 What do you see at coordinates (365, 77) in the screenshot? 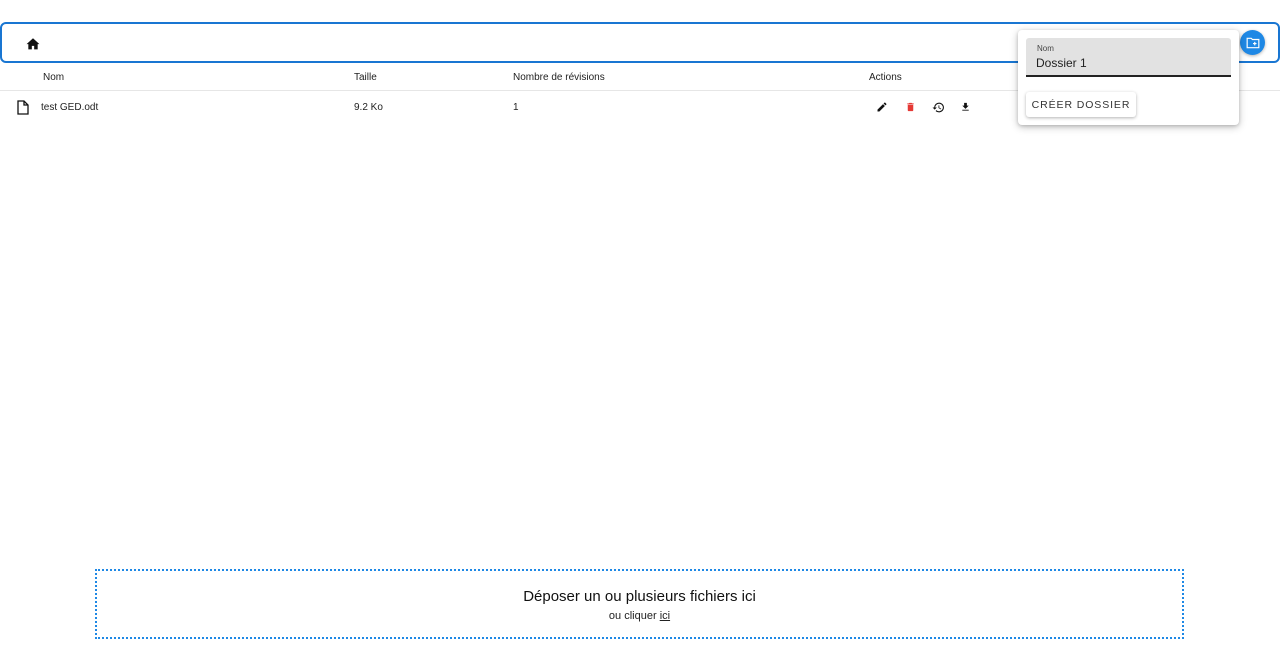
I see `column-header-size: Taille` at bounding box center [365, 77].